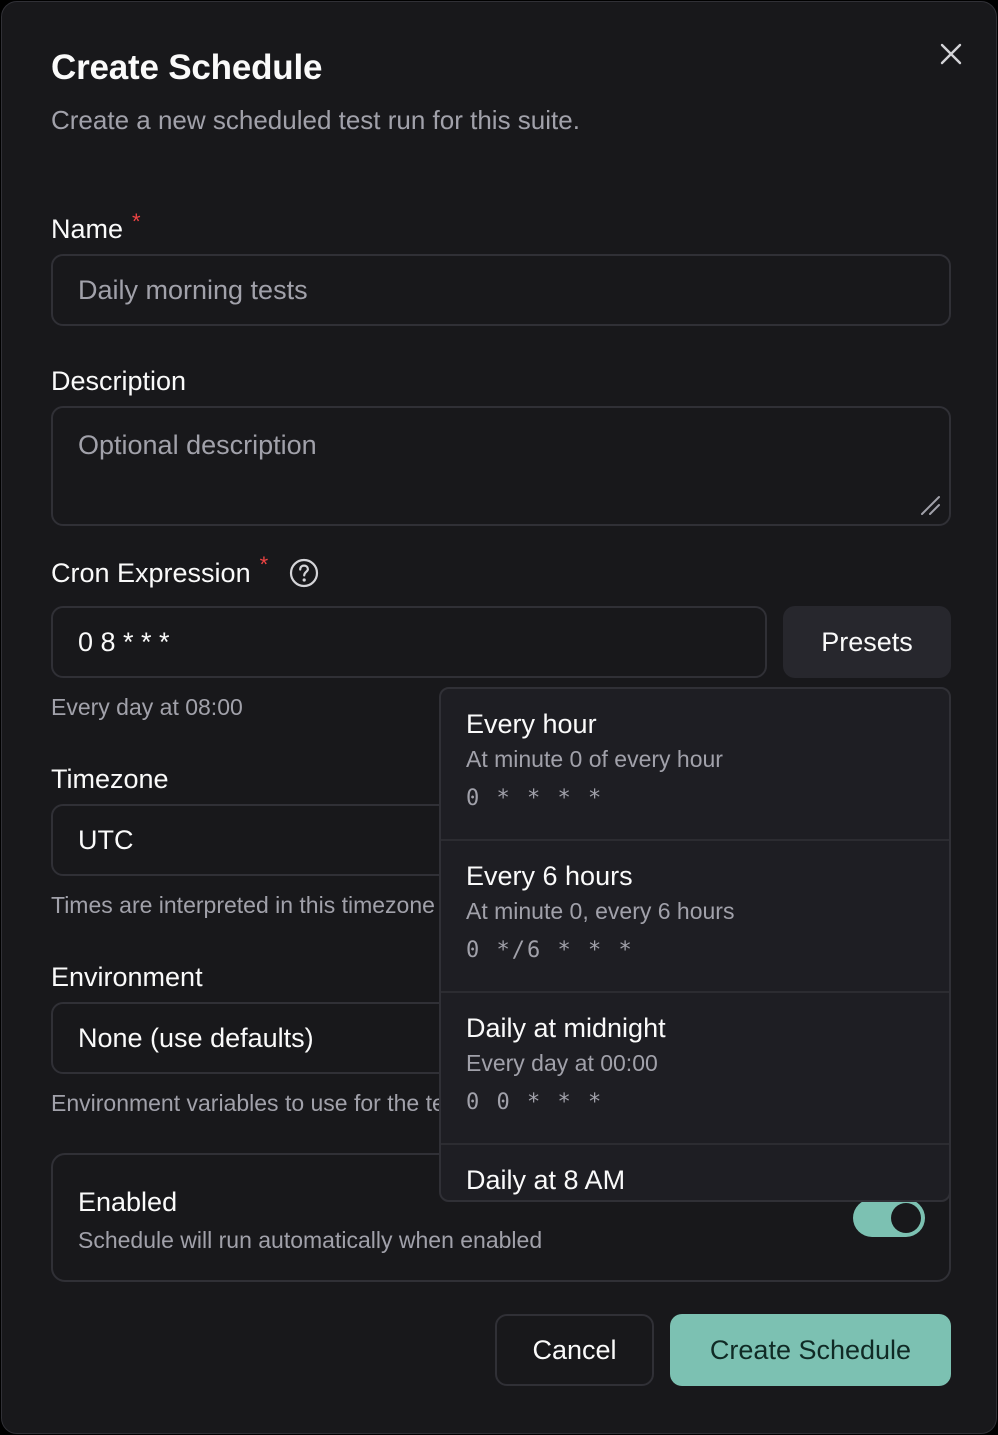 Image resolution: width=998 pixels, height=1435 pixels. I want to click on close-icon, so click(951, 54).